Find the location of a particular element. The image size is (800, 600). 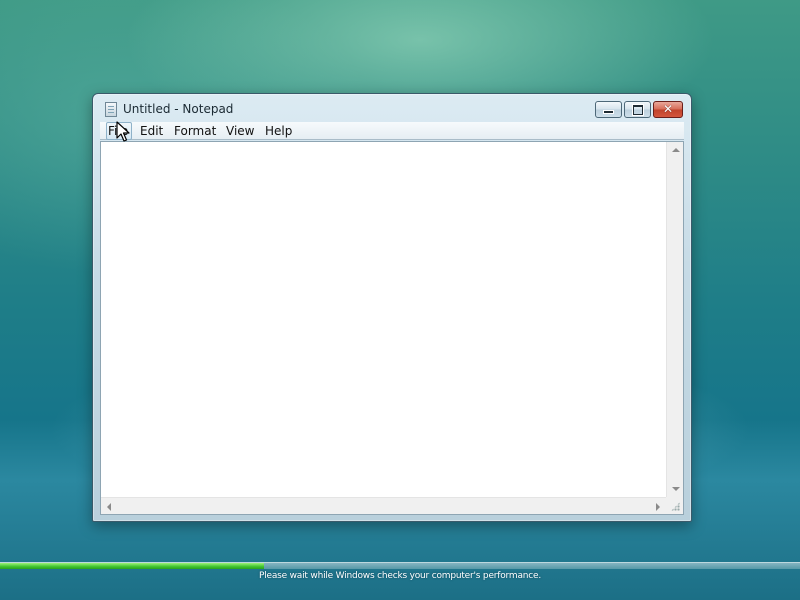

minimize-button is located at coordinates (608, 109).